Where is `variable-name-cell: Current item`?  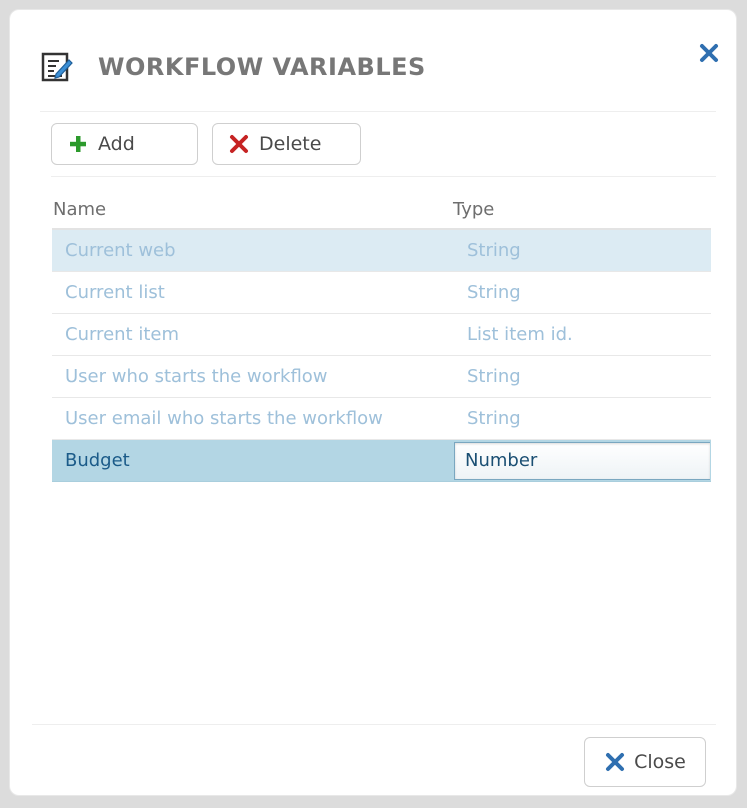 variable-name-cell: Current item is located at coordinates (122, 334).